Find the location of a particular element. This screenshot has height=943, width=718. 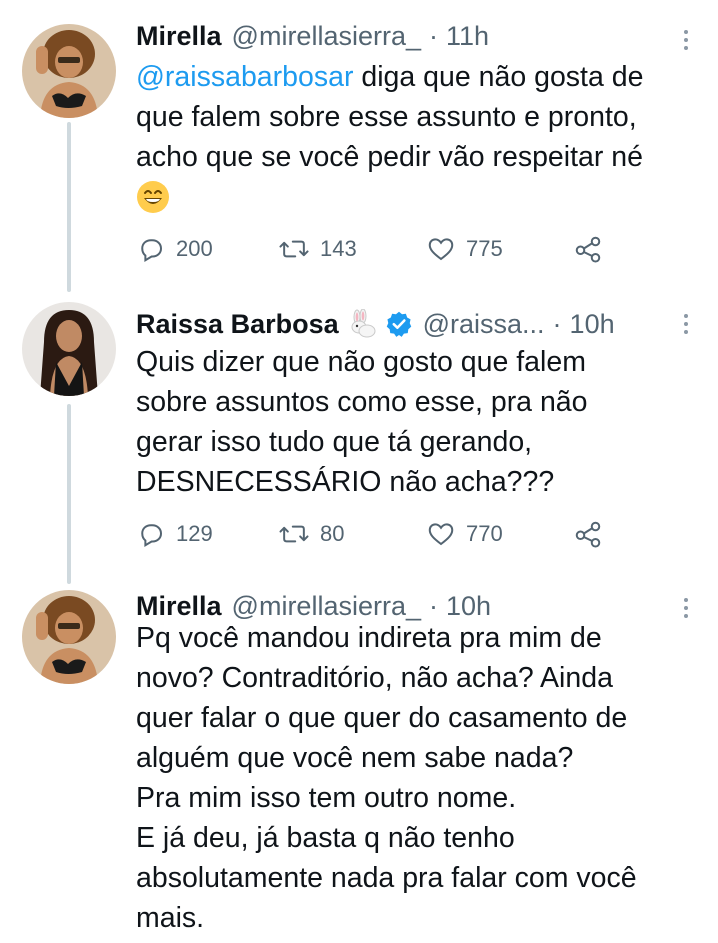

reply-count: 200 is located at coordinates (194, 248).